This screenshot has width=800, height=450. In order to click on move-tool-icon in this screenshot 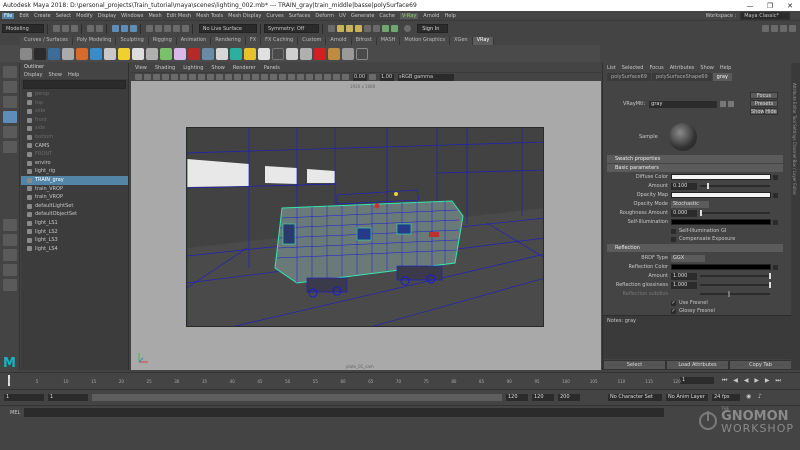, I will do `click(9, 117)`.